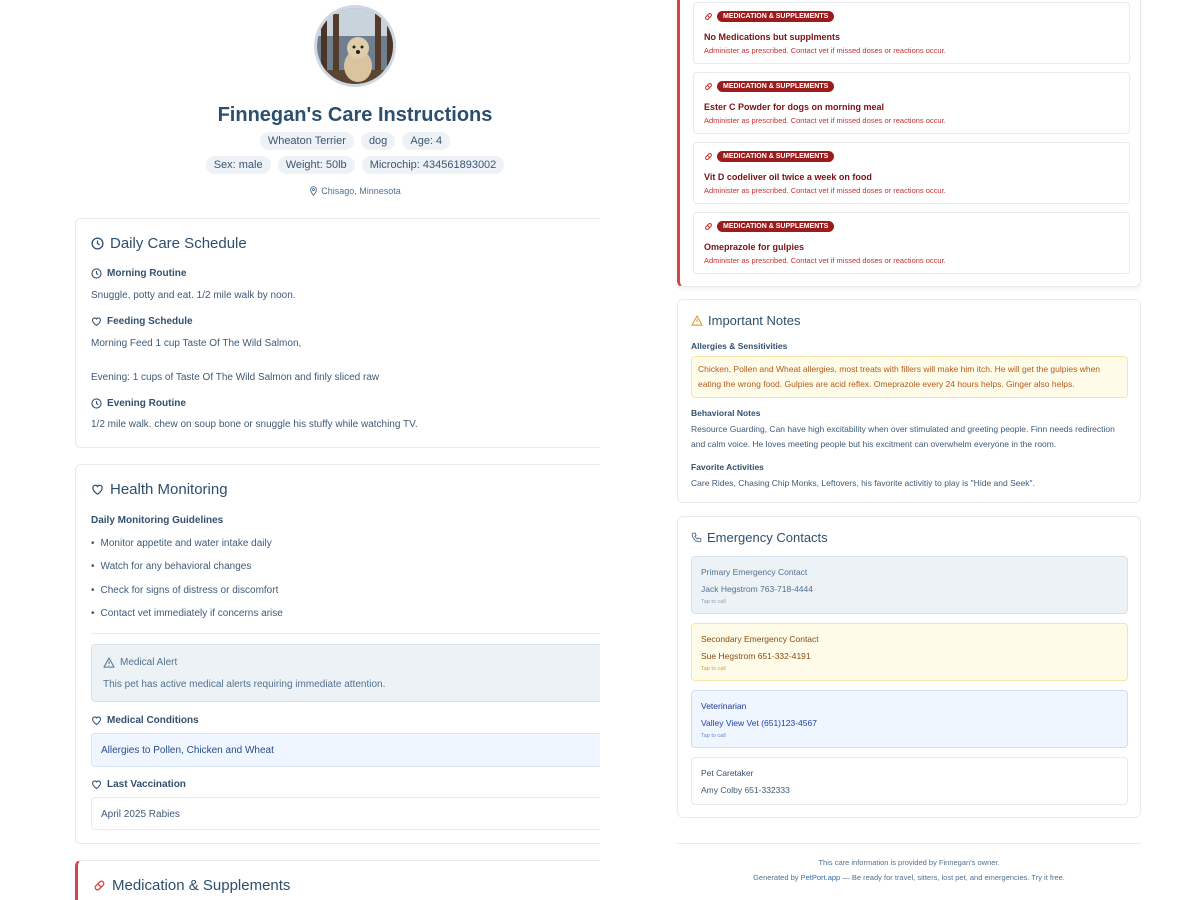  What do you see at coordinates (754, 247) in the screenshot?
I see `medication-name: Omeprazole for gulpies` at bounding box center [754, 247].